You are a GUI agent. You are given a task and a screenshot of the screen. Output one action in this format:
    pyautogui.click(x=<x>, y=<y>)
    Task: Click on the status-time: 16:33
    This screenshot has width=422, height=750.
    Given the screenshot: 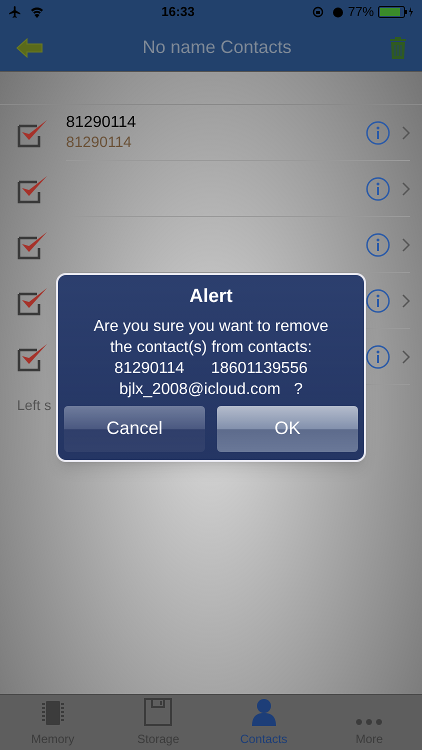 What is the action you would take?
    pyautogui.click(x=178, y=12)
    